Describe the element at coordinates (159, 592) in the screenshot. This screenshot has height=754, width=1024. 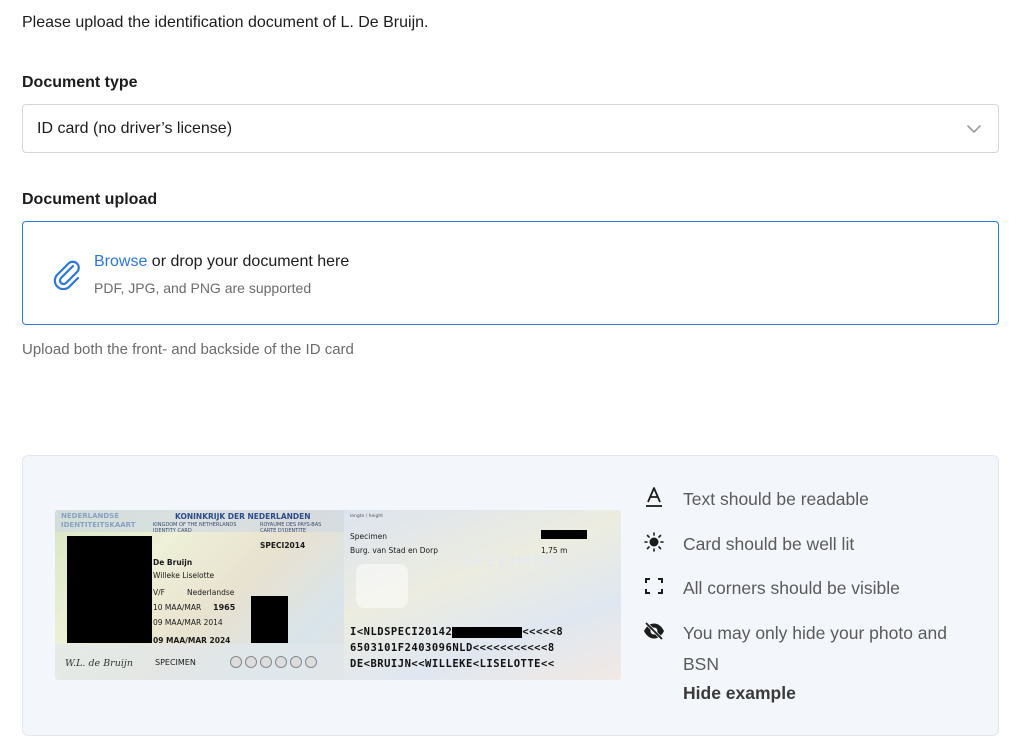
I see `card-sex: V/F` at that location.